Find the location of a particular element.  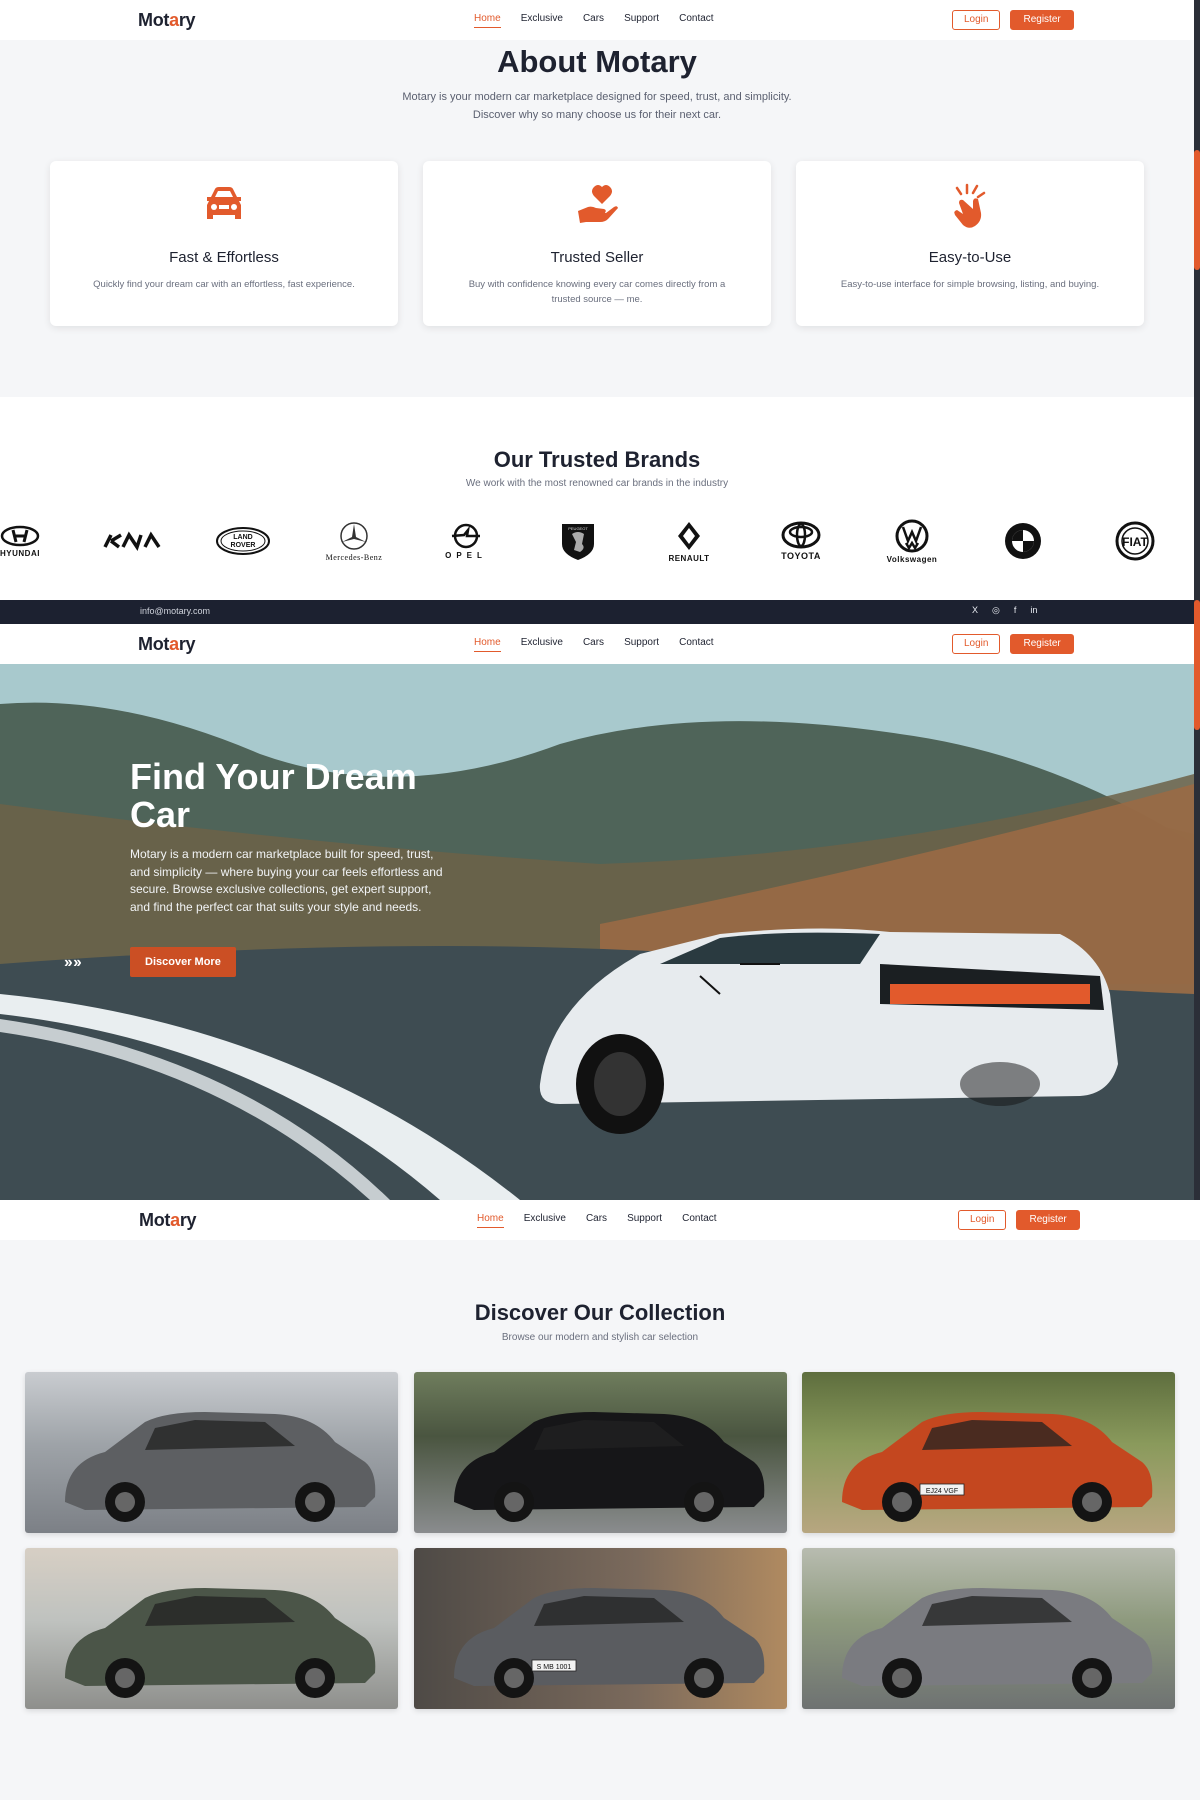

contact-email: info@motary.com is located at coordinates (175, 611).